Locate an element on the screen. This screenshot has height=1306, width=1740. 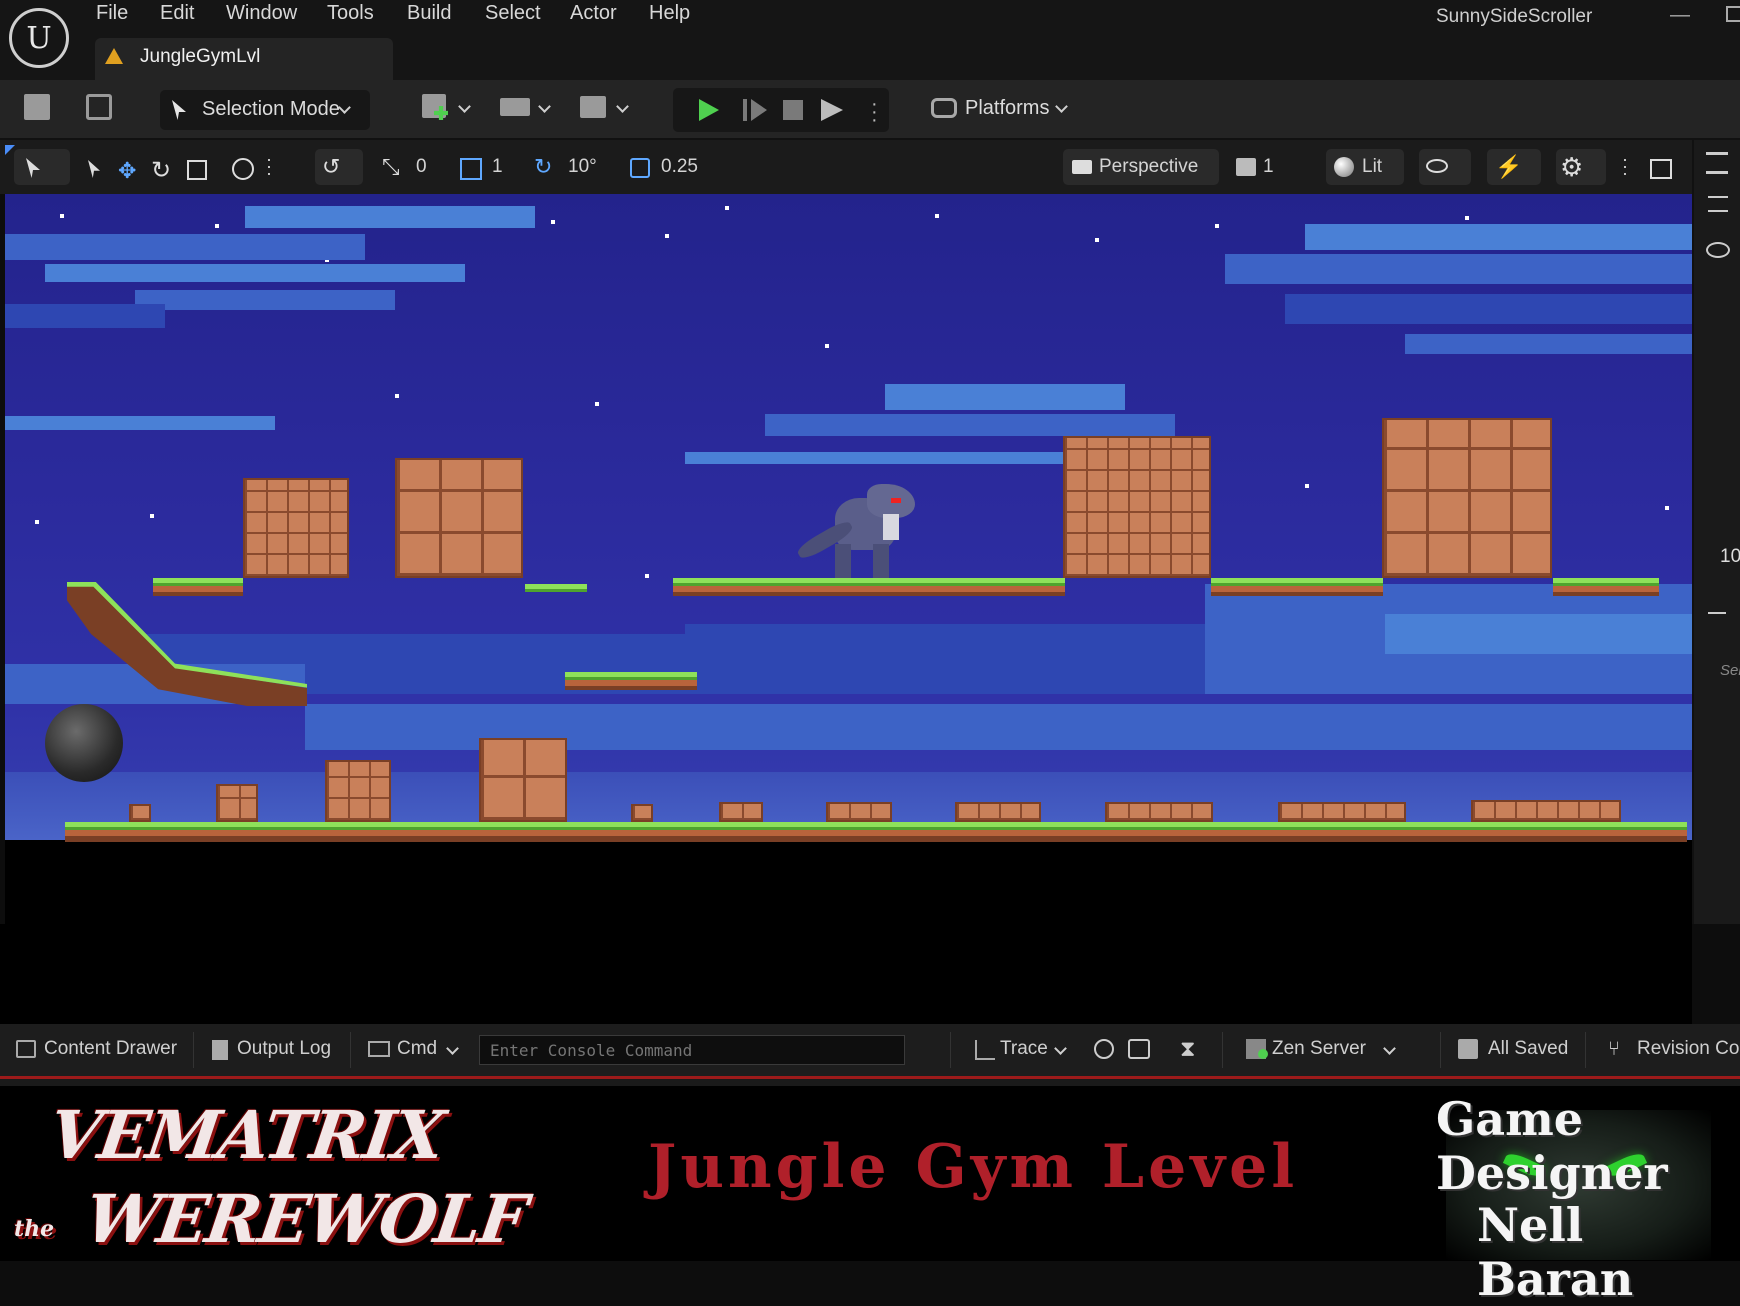
pointer-icon is located at coordinates (94, 169).